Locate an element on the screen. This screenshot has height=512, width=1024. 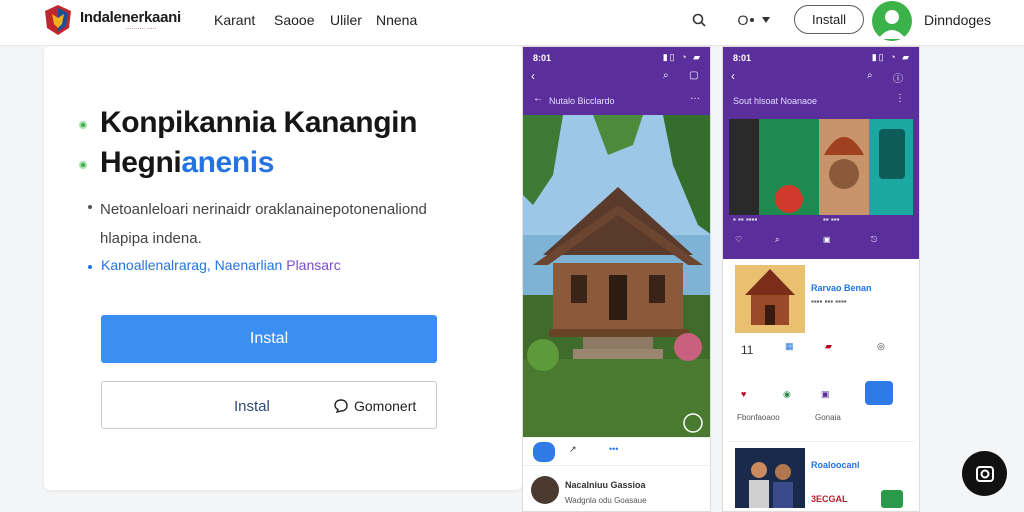
search-icon is located at coordinates (699, 20).